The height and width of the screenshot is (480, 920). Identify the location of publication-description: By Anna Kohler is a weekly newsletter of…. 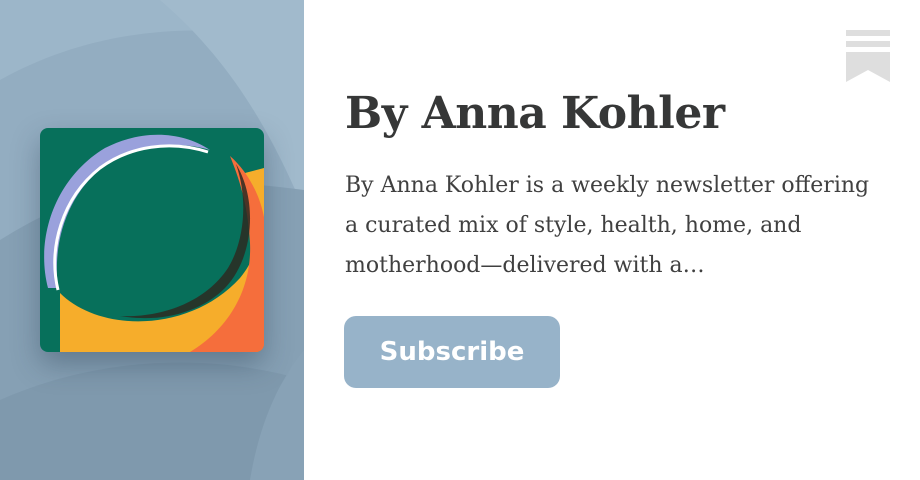
(607, 225).